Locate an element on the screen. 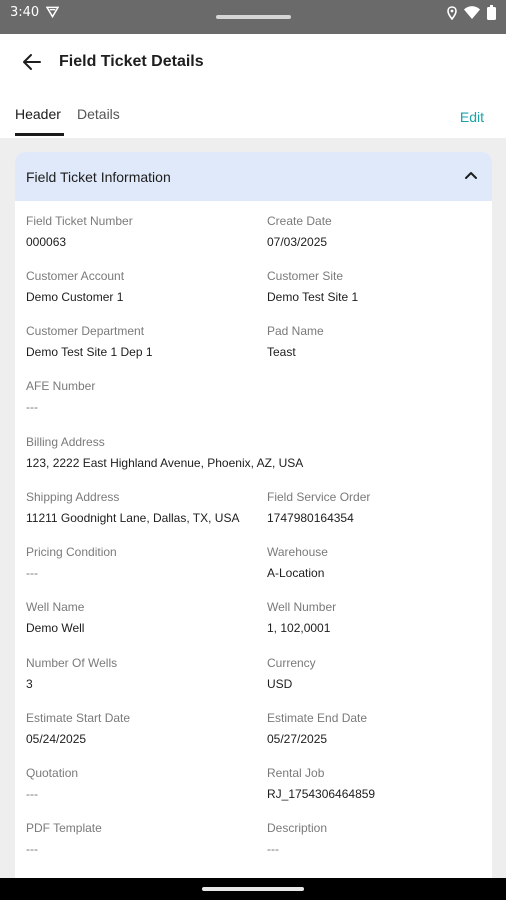 The height and width of the screenshot is (900, 506). field-service-order: Field Service Order 1747980164354 is located at coordinates (318, 507).